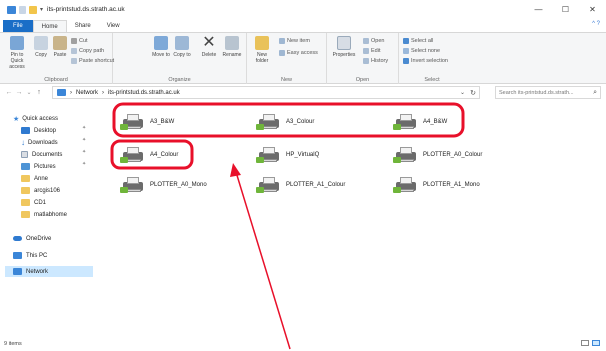 This screenshot has height=351, width=606. What do you see at coordinates (25, 166) in the screenshot?
I see `pictures-icon` at bounding box center [25, 166].